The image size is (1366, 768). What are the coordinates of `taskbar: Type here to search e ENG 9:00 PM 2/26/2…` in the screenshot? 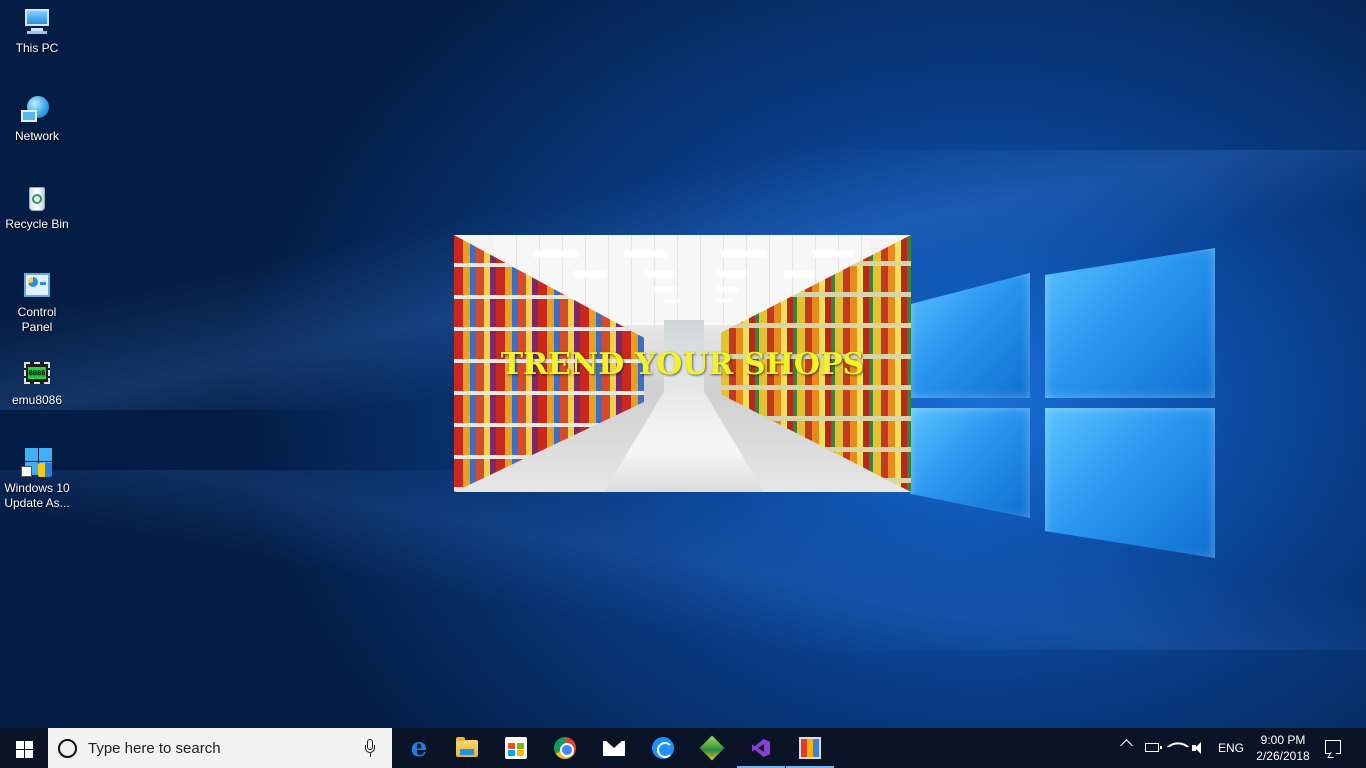 It's located at (683, 748).